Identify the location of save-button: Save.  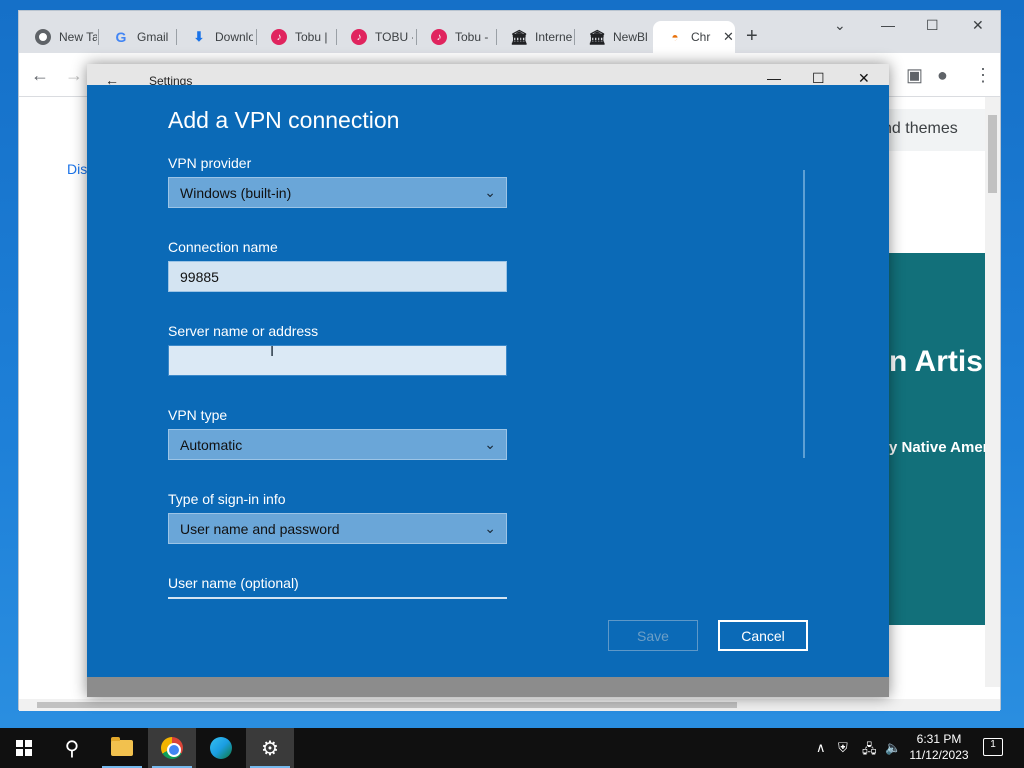
(653, 635).